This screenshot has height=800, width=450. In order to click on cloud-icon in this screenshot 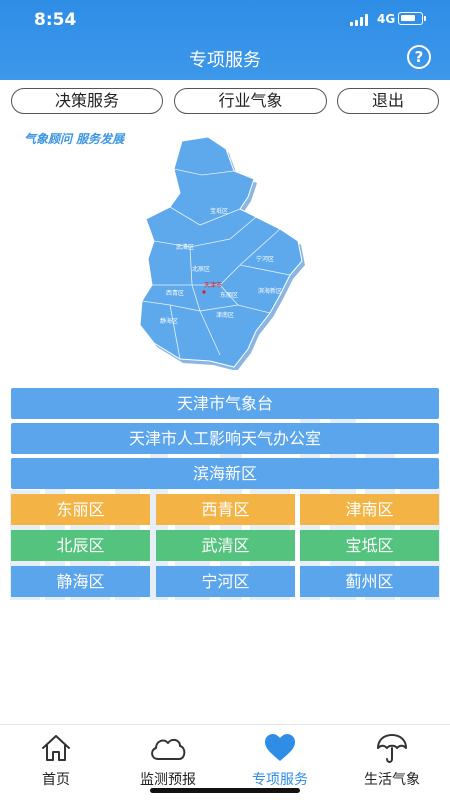, I will do `click(168, 749)`.